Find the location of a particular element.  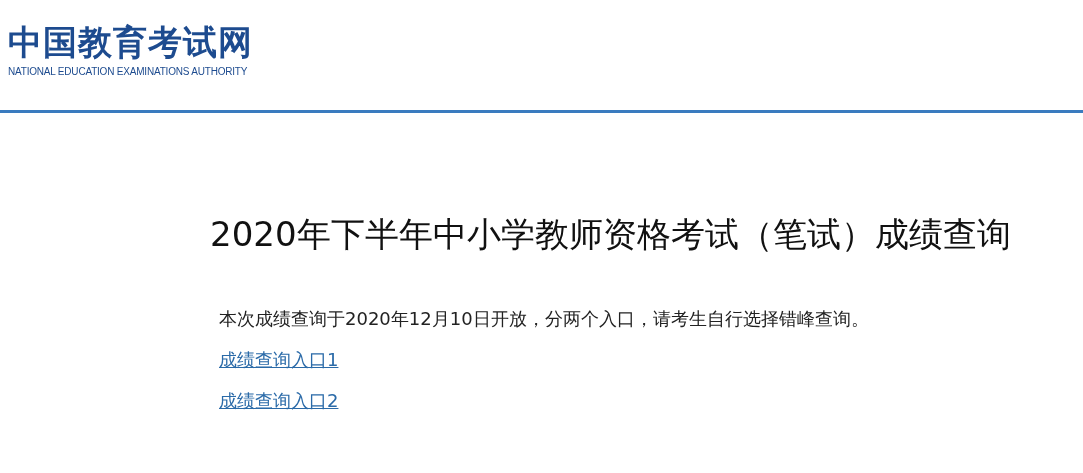

query-link: 成绩查询入口2 is located at coordinates (279, 400).